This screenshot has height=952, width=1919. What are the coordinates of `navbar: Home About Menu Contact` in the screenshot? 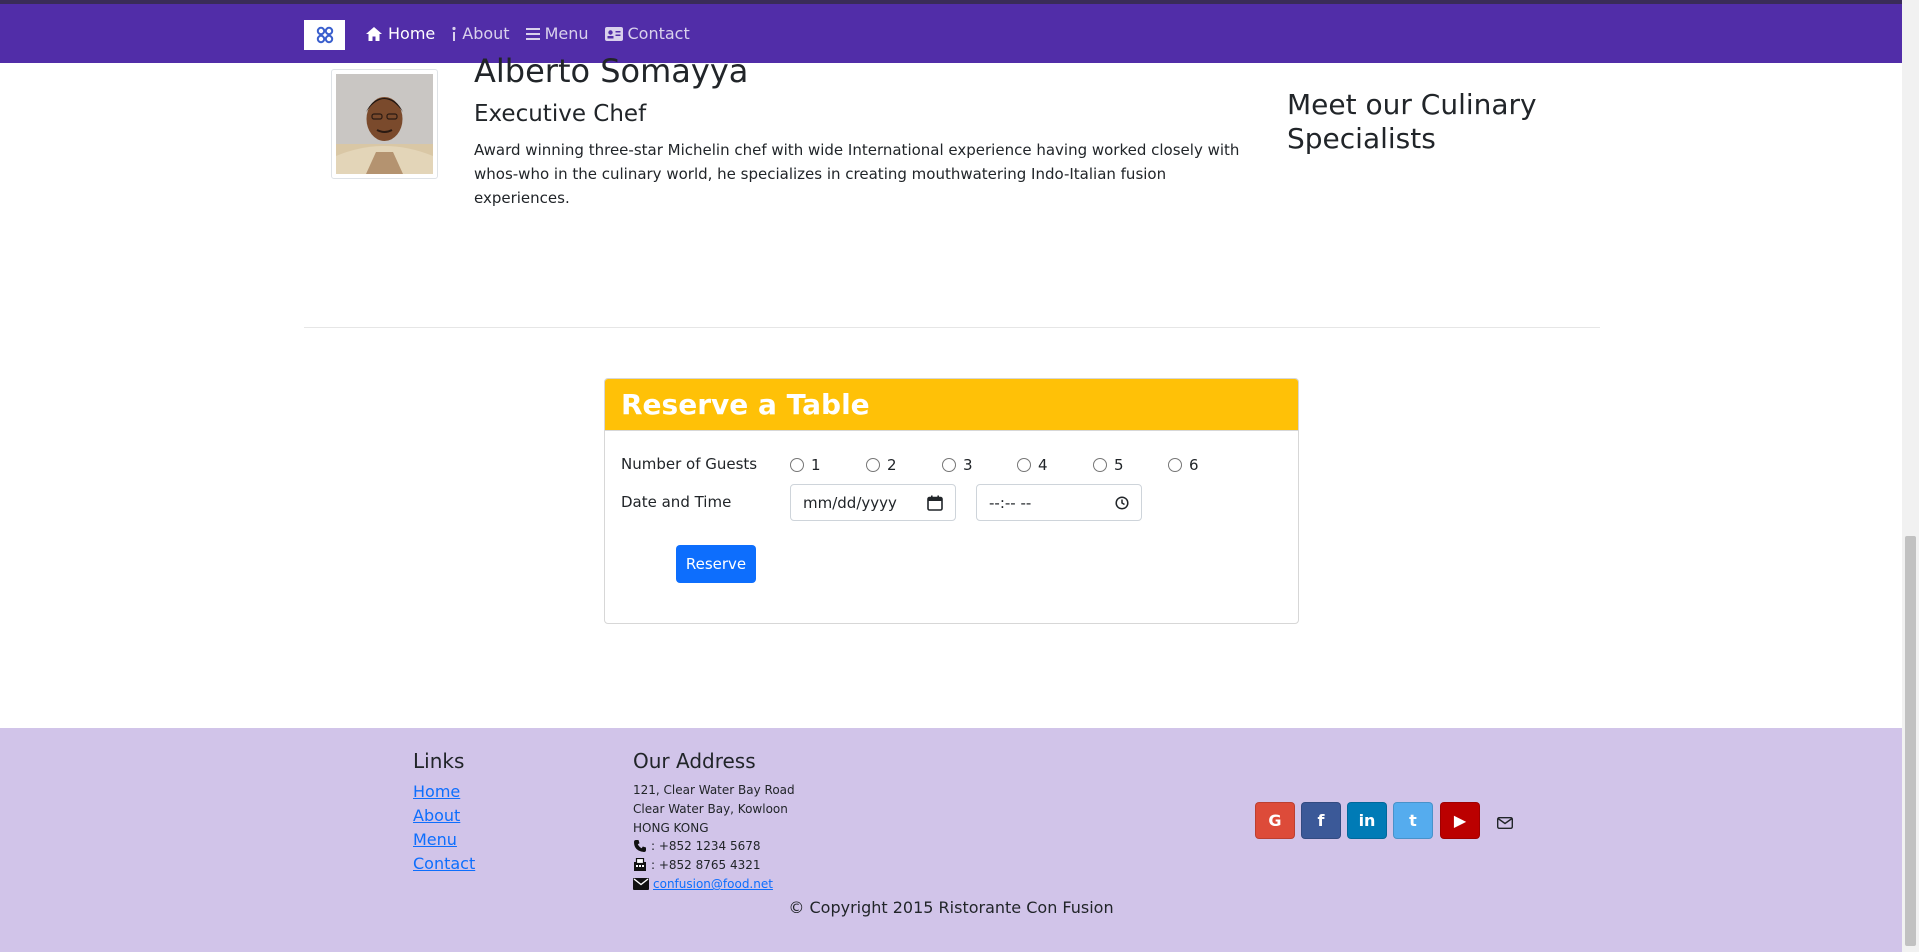 It's located at (951, 33).